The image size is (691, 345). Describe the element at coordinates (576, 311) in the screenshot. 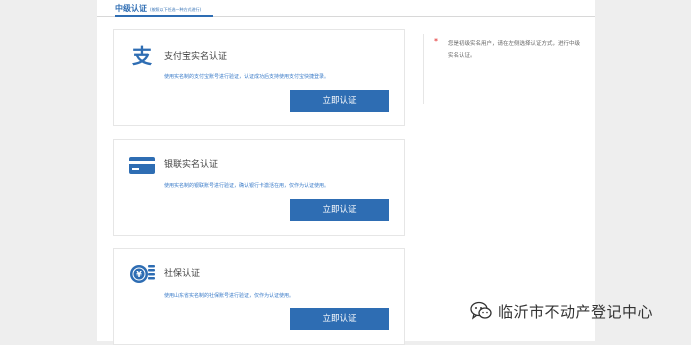

I see `watermark-text: 临沂市不动产登记中心` at that location.